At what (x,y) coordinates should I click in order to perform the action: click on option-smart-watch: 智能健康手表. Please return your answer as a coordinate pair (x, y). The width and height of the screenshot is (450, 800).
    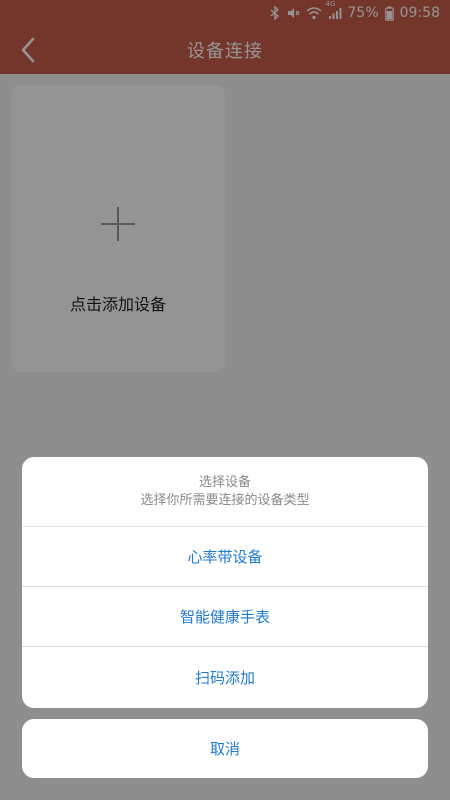
    Looking at the image, I should click on (225, 617).